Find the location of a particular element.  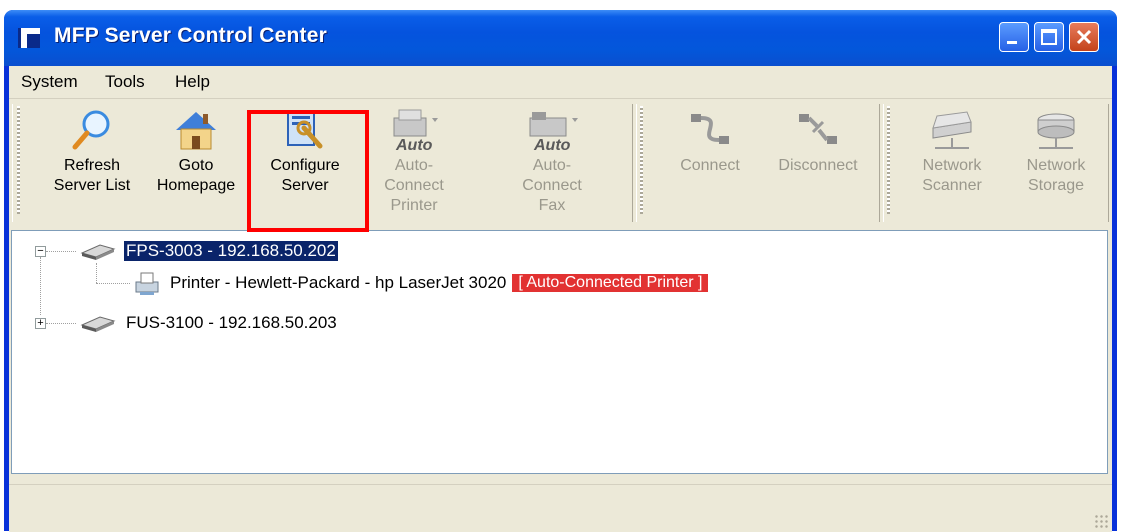

network-storage-button: Network Storage is located at coordinates (1056, 163).